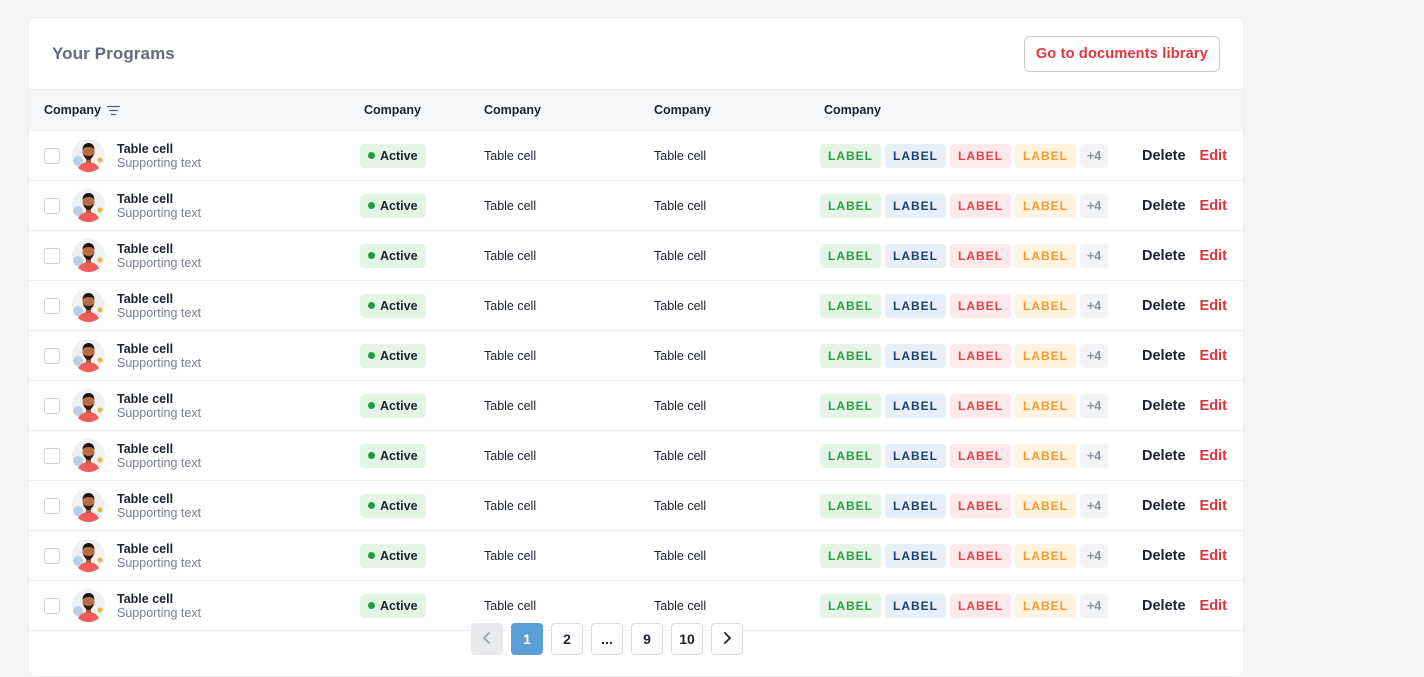 The height and width of the screenshot is (677, 1424). I want to click on prev-page-button, so click(487, 639).